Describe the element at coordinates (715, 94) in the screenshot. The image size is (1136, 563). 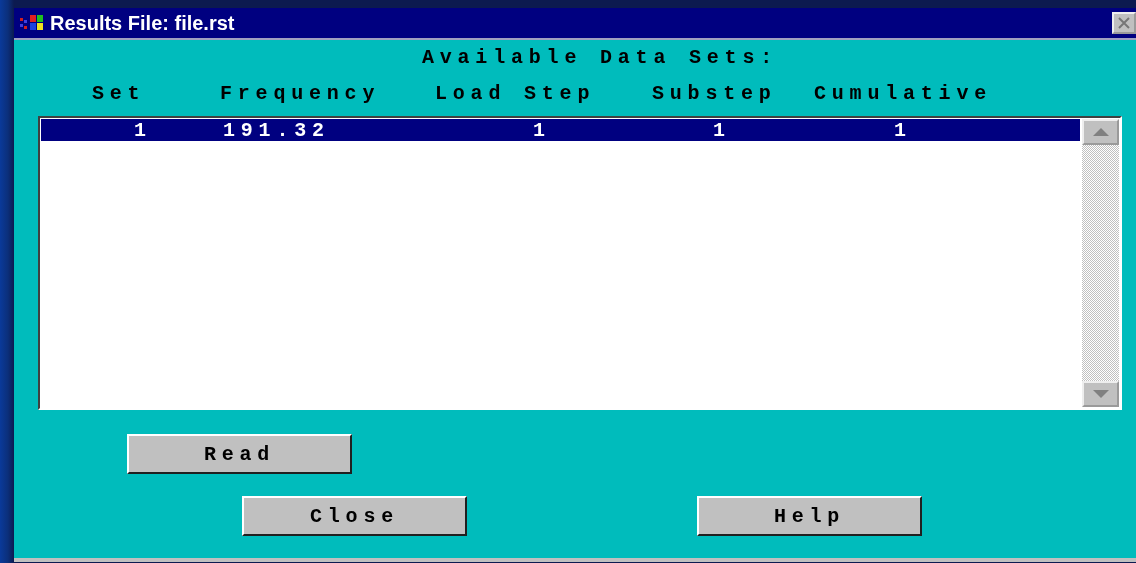
I see `column-header: Substep` at that location.